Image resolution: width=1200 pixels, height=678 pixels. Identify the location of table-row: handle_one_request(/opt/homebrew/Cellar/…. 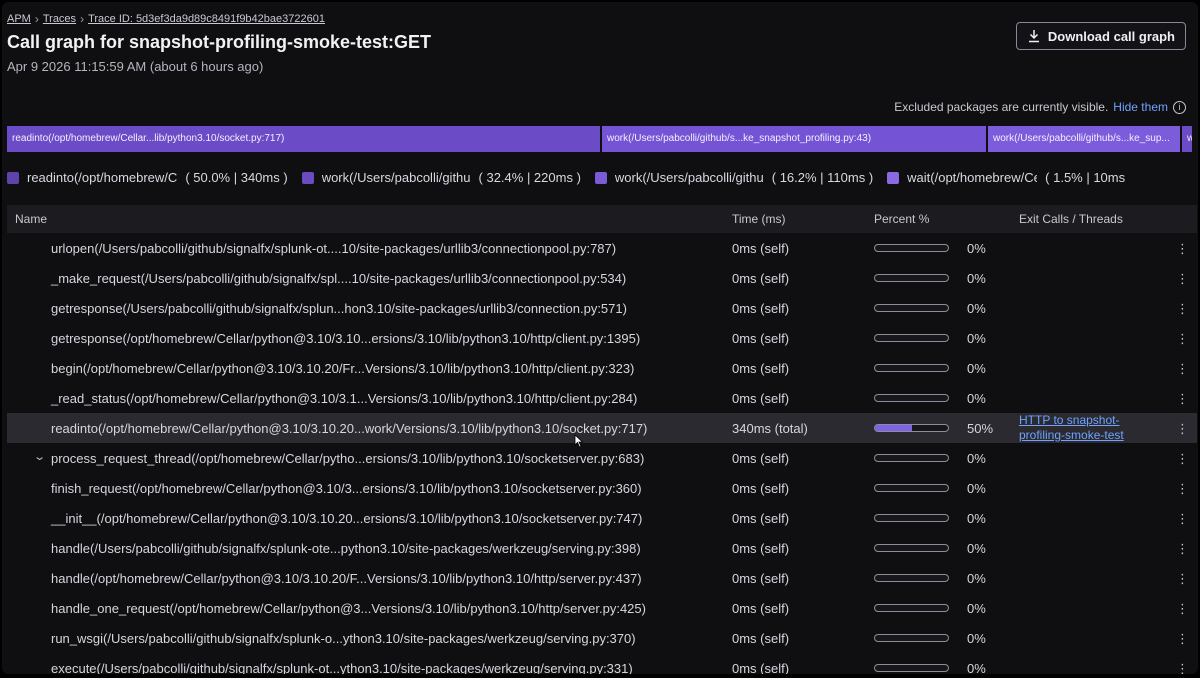
(602, 608).